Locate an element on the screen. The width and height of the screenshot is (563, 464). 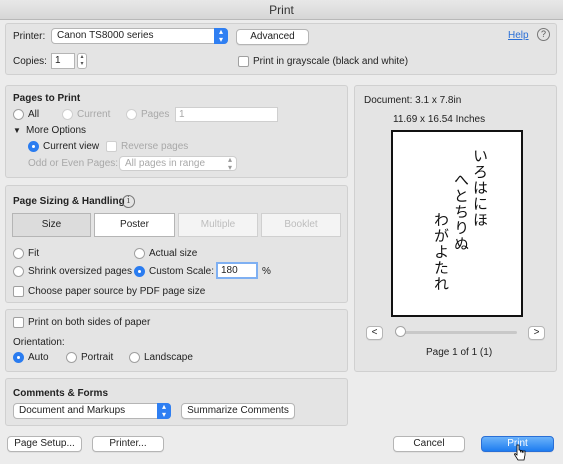
tab-multiple: Multiple is located at coordinates (218, 225).